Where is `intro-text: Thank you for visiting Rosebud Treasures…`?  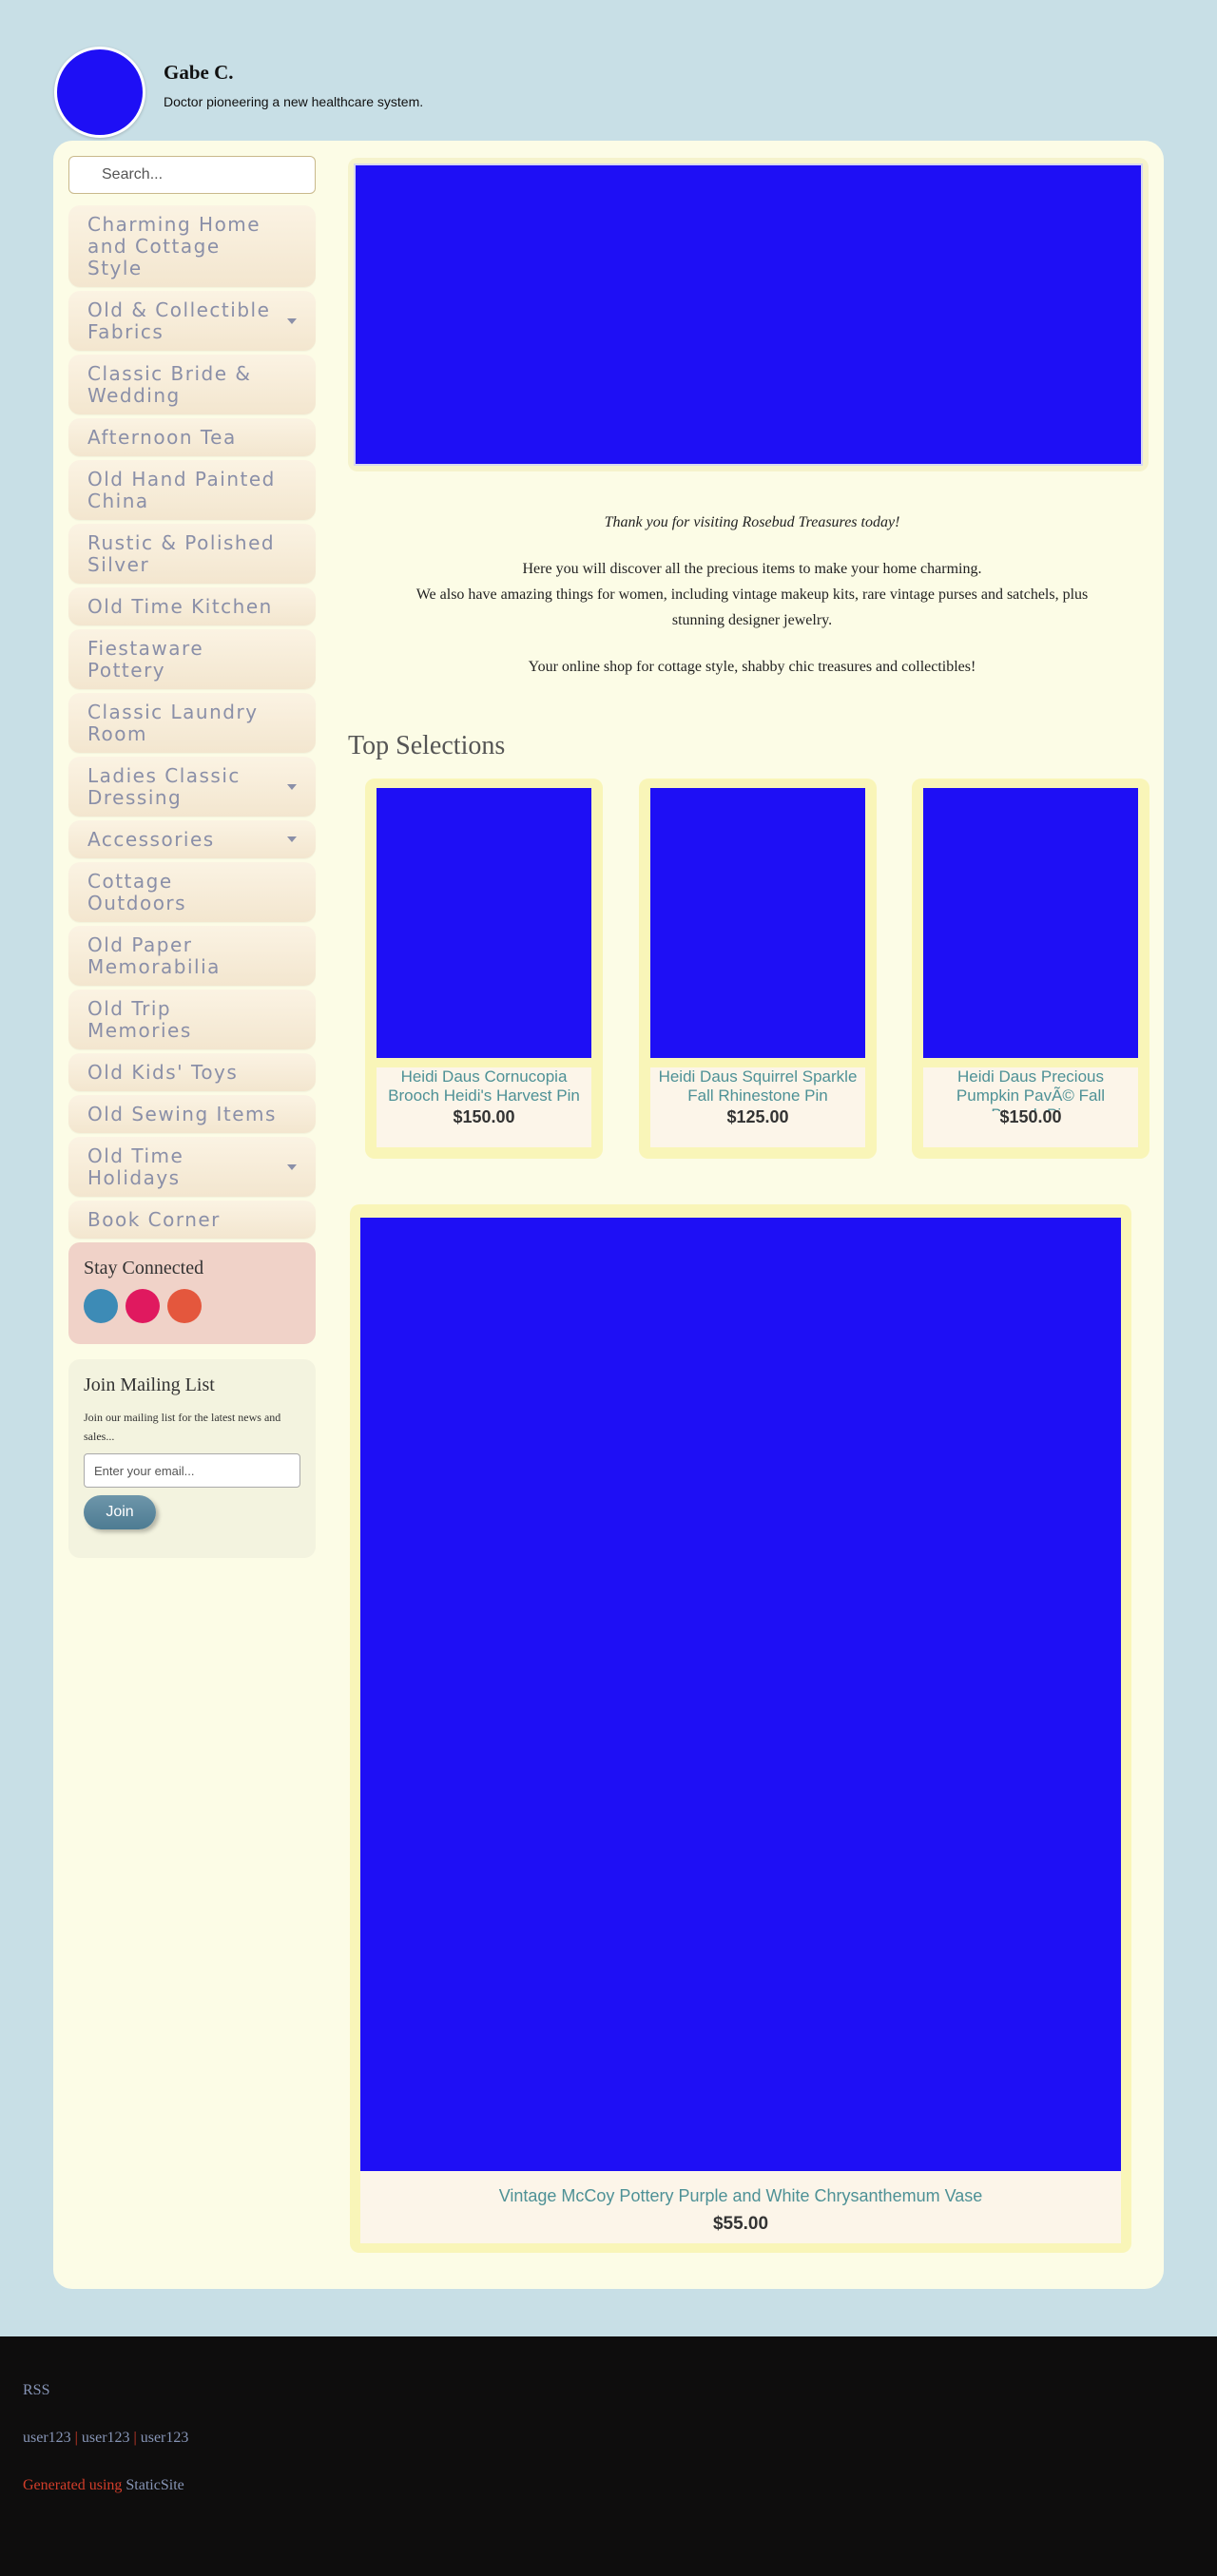
intro-text: Thank you for visiting Rosebud Treasures… is located at coordinates (752, 595).